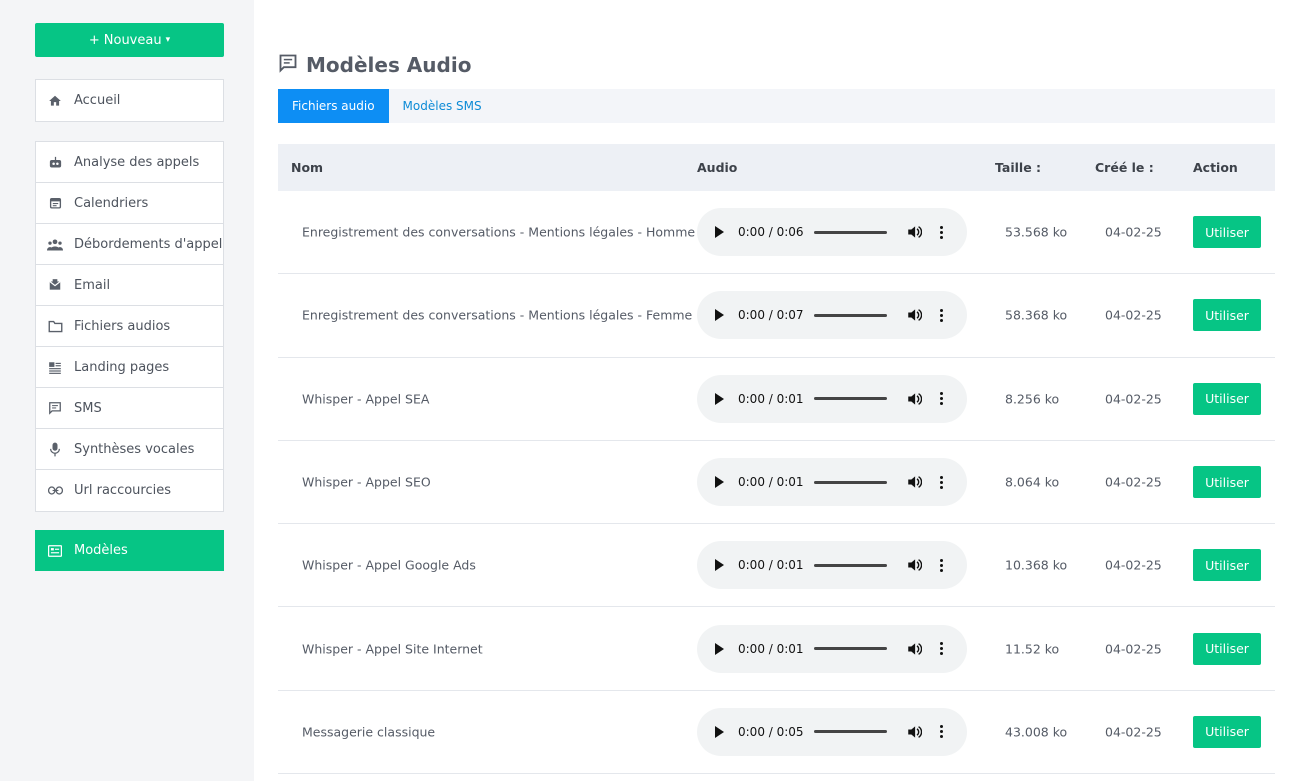 Image resolution: width=1298 pixels, height=781 pixels. Describe the element at coordinates (333, 106) in the screenshot. I see `tab-audio-files: Fichiers audio` at that location.